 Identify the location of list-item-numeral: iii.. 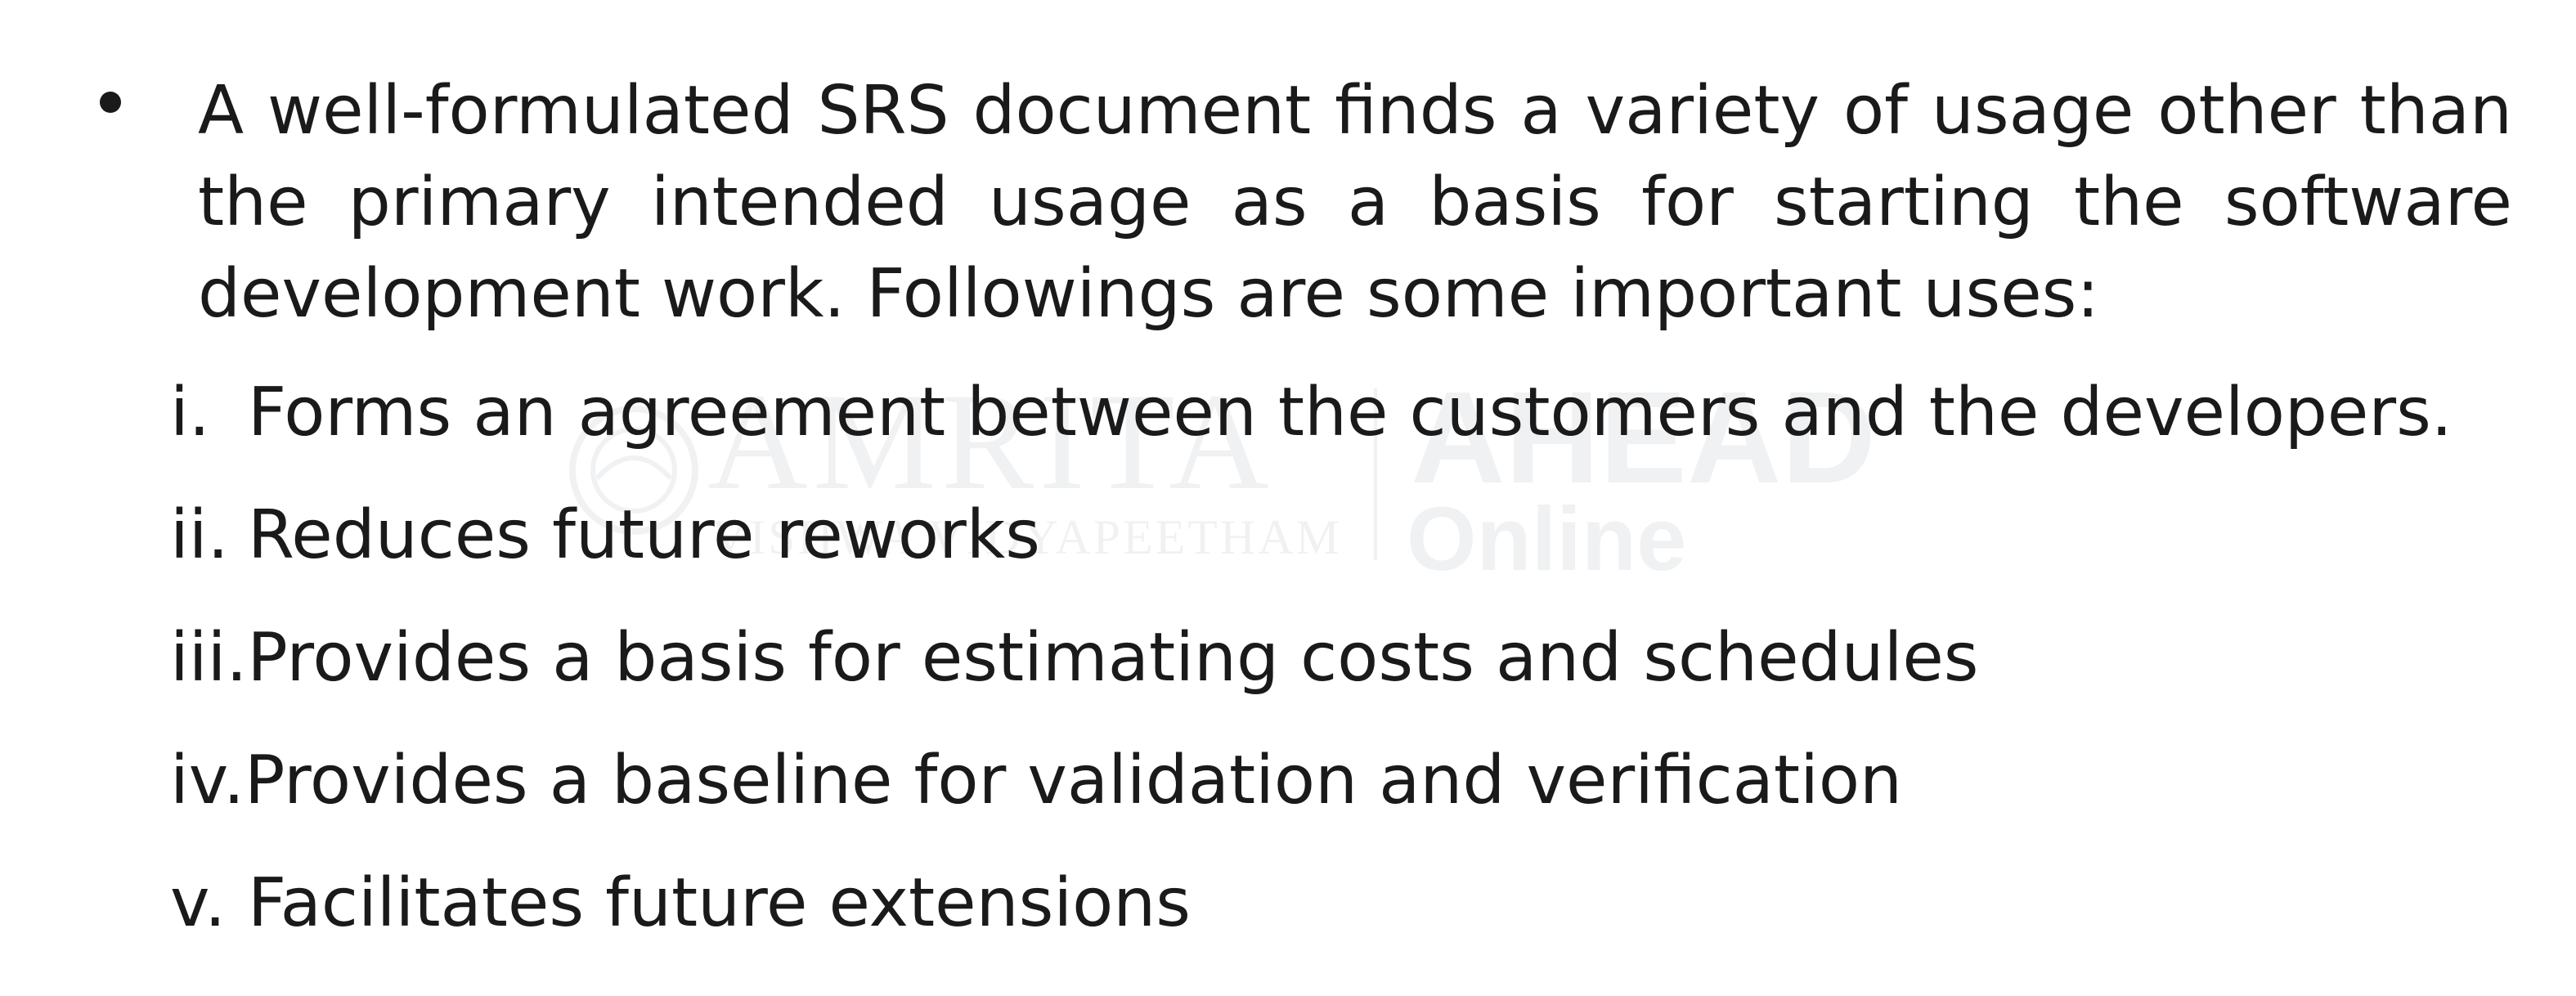
(209, 658).